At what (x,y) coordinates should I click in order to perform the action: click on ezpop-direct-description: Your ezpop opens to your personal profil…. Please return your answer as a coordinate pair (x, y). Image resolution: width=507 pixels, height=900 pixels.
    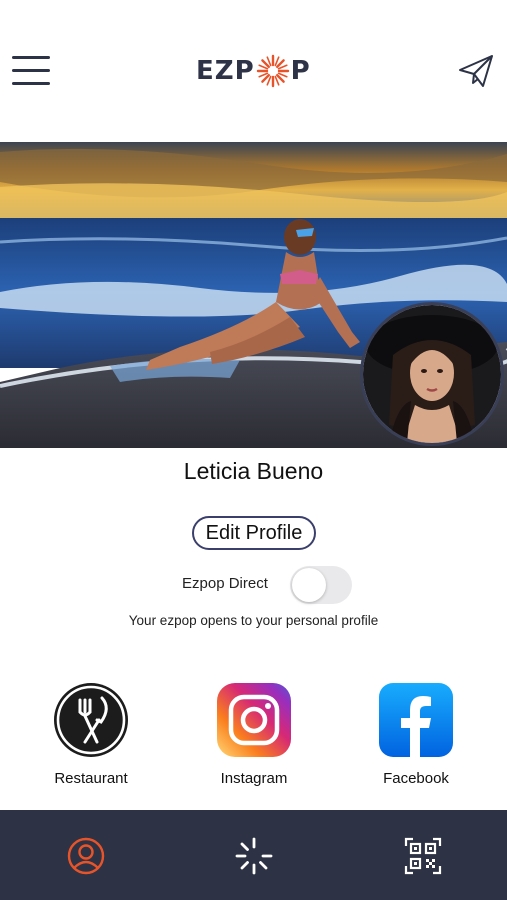
    Looking at the image, I should click on (253, 620).